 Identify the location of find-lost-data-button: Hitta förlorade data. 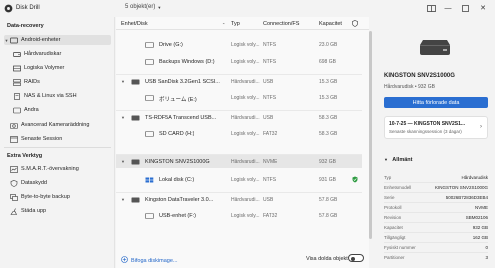
(436, 102).